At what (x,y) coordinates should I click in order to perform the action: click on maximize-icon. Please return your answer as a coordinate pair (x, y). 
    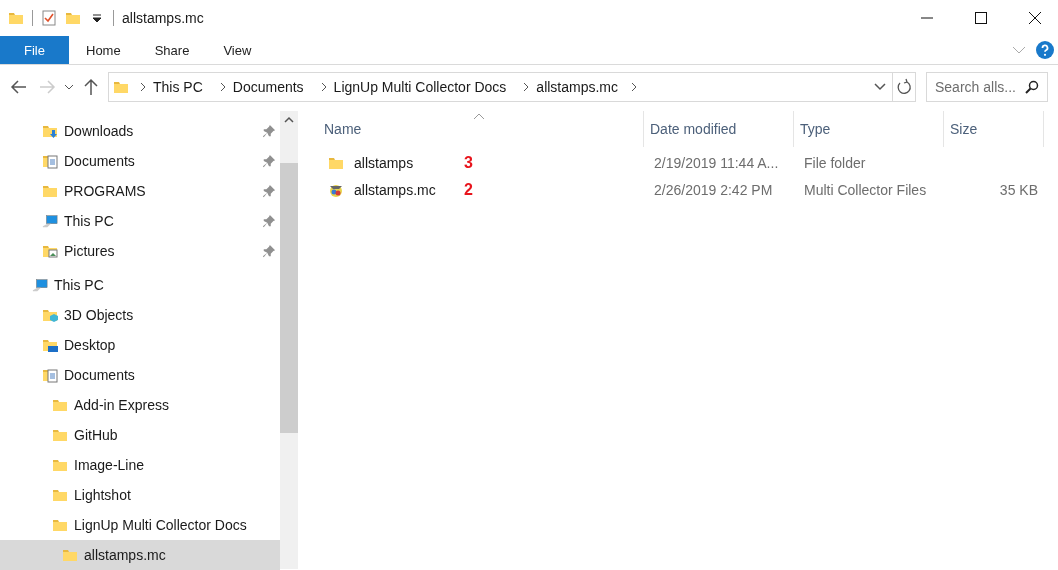
    Looking at the image, I should click on (981, 18).